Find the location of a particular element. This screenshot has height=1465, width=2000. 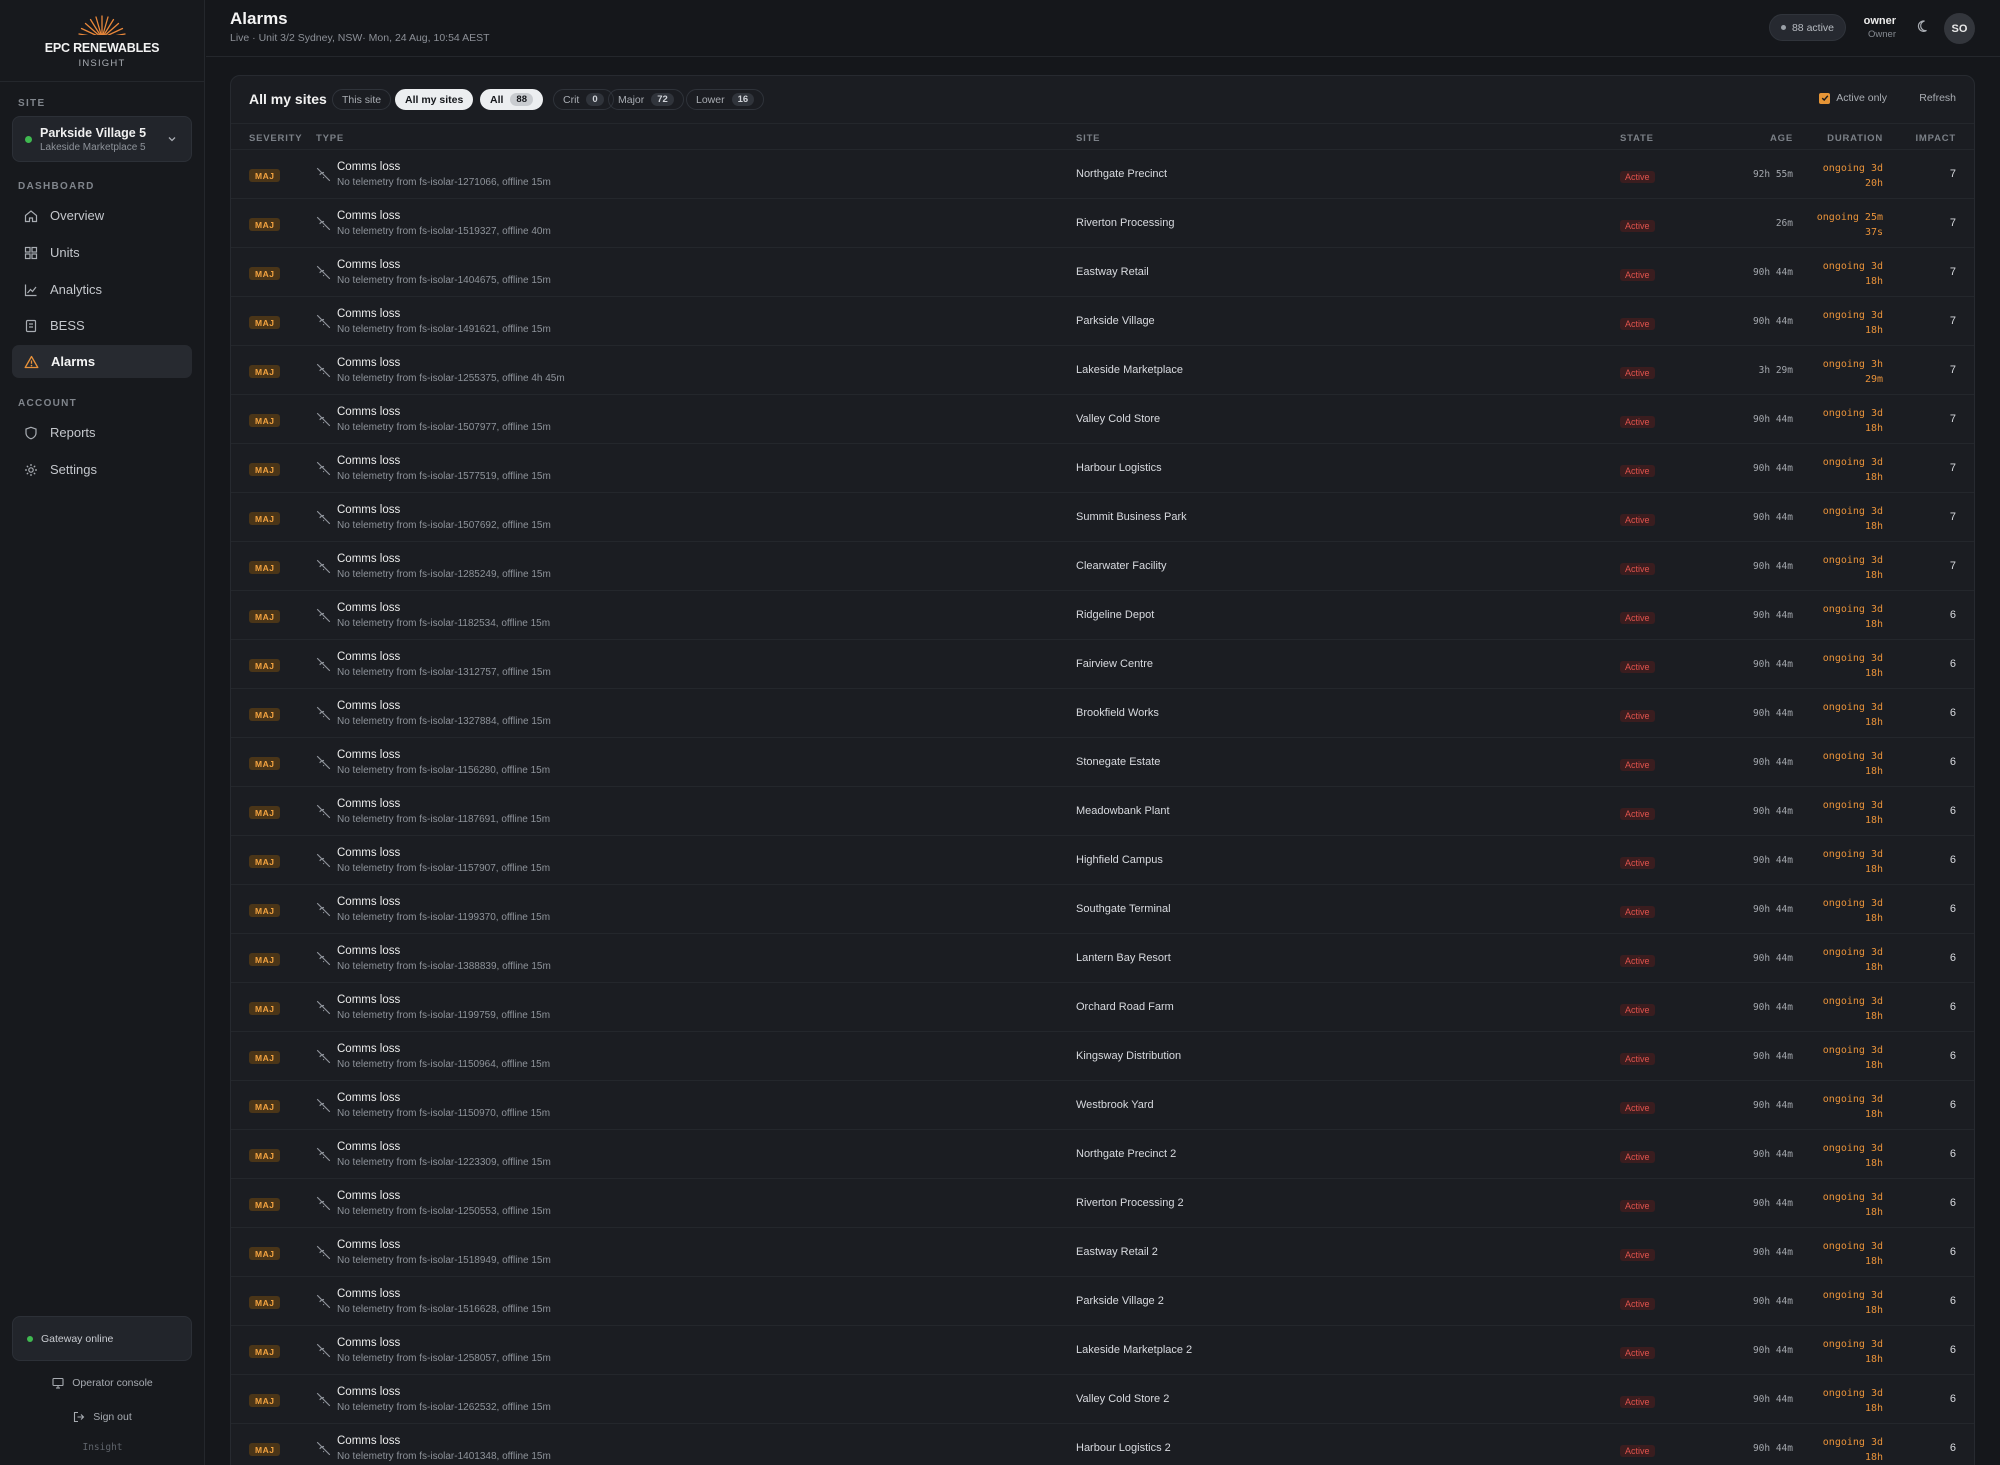

sign-out-link: Sign out is located at coordinates (102, 1417).